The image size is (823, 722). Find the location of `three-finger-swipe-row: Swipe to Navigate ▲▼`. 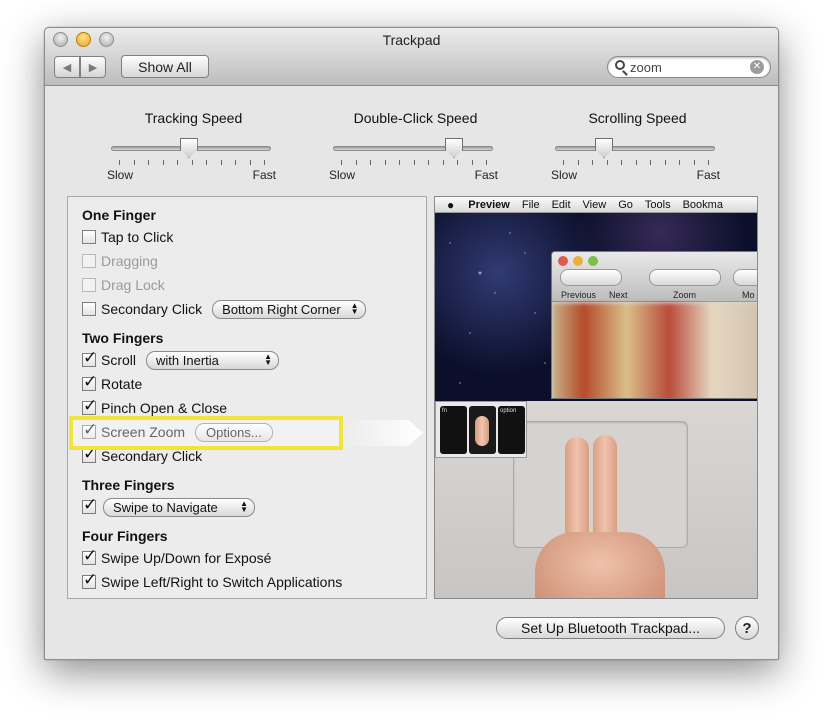

three-finger-swipe-row: Swipe to Navigate ▲▼ is located at coordinates (168, 506).